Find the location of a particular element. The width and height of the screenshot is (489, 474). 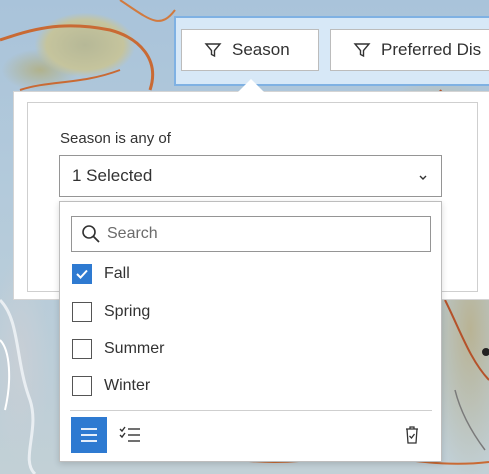

clear-selection-button is located at coordinates (412, 435).